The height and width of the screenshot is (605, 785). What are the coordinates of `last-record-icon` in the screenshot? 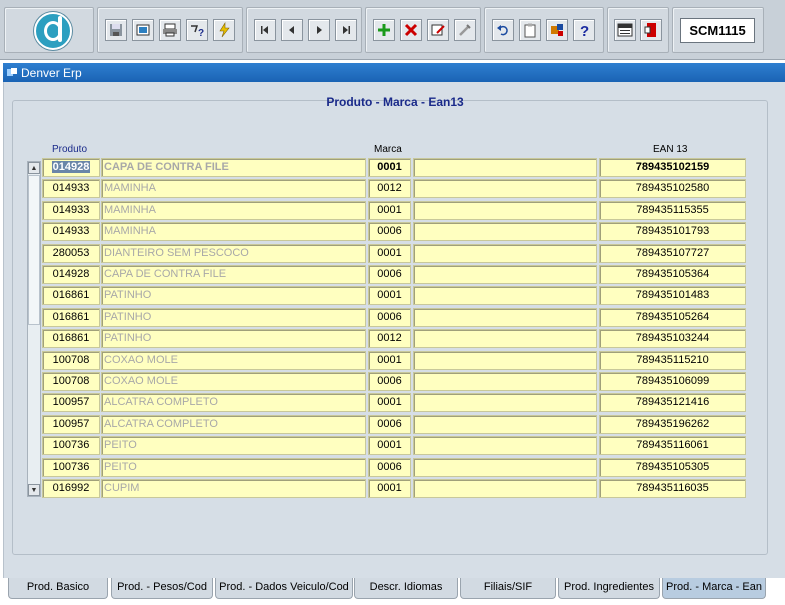 It's located at (346, 30).